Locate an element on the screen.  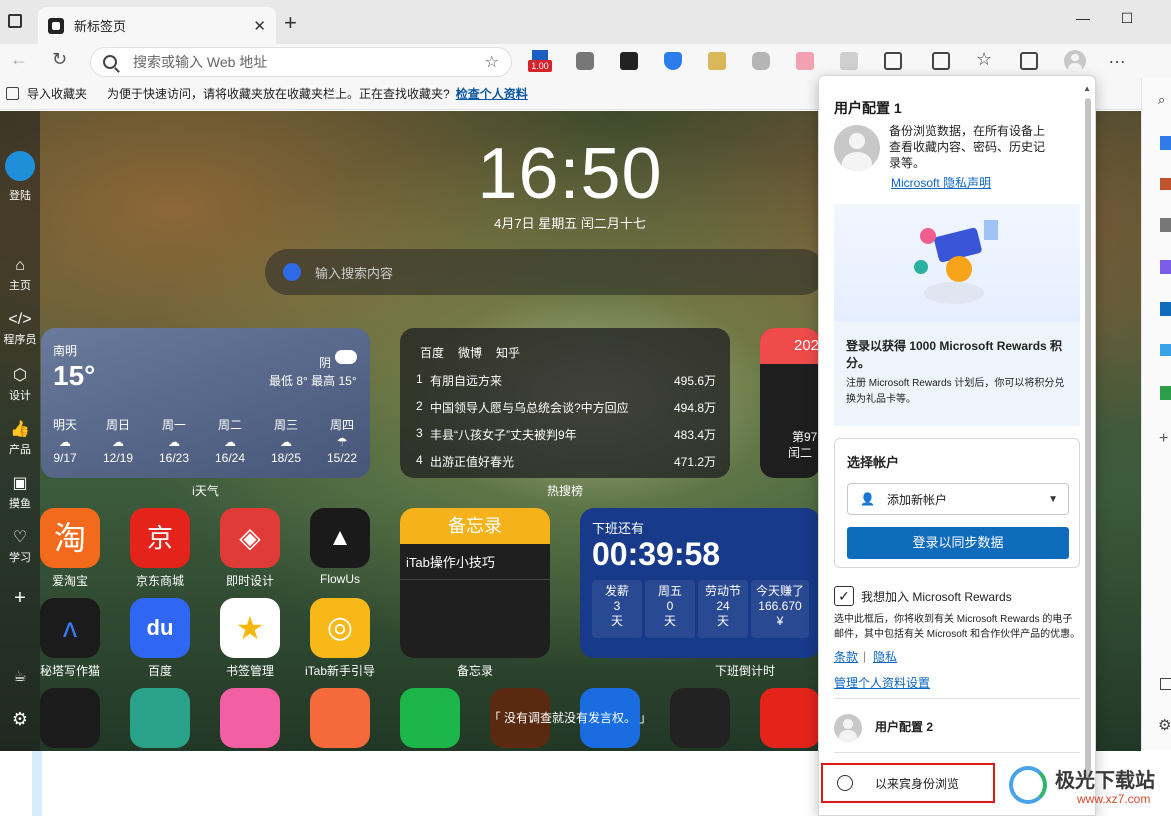
sign-in-sync-button: 登录以同步数据 is located at coordinates (958, 543).